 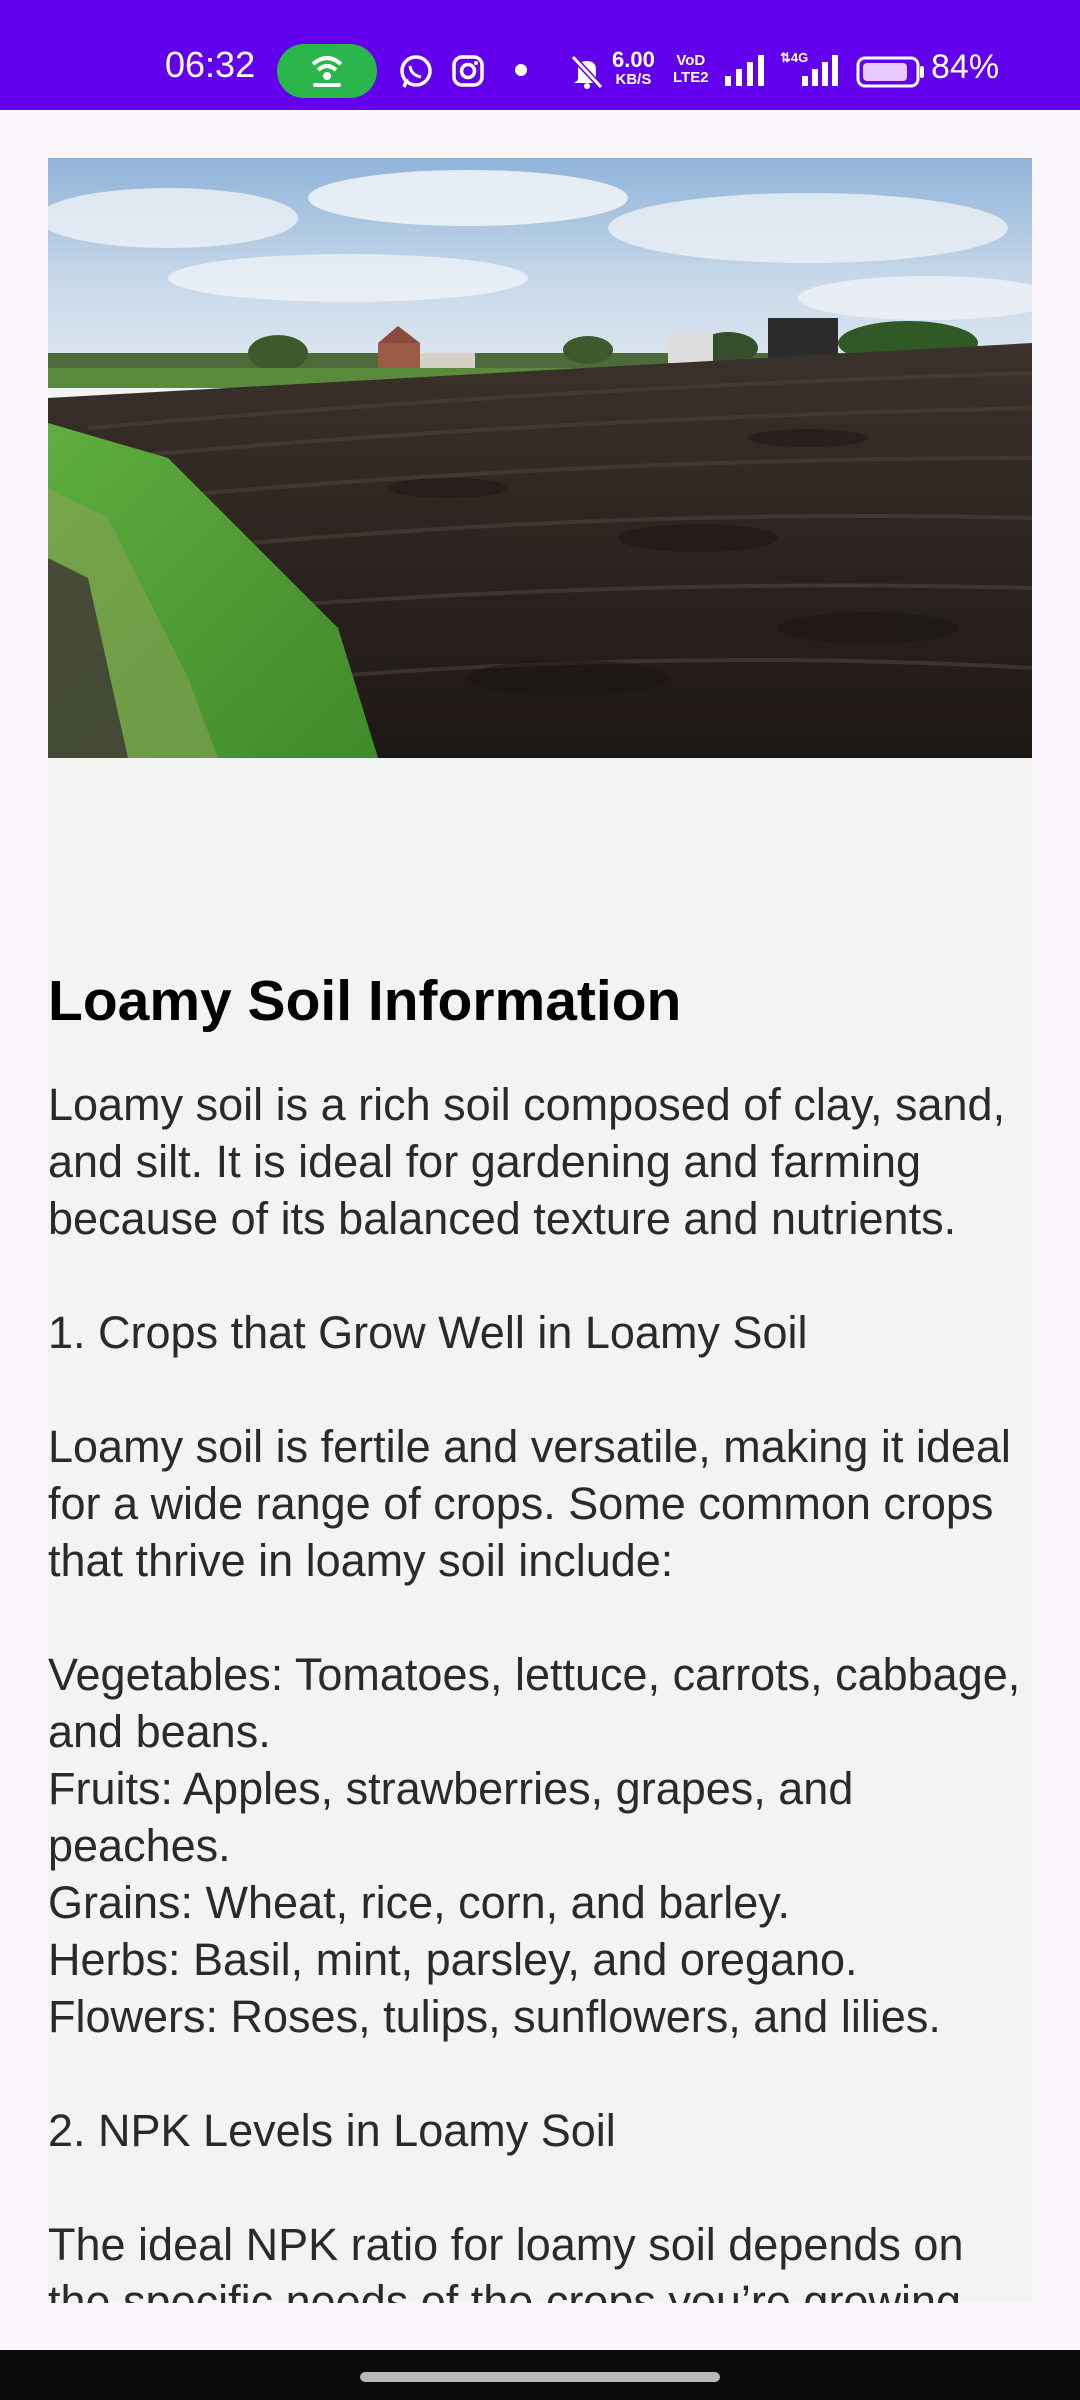 I want to click on home-gesture-handle, so click(x=540, y=2377).